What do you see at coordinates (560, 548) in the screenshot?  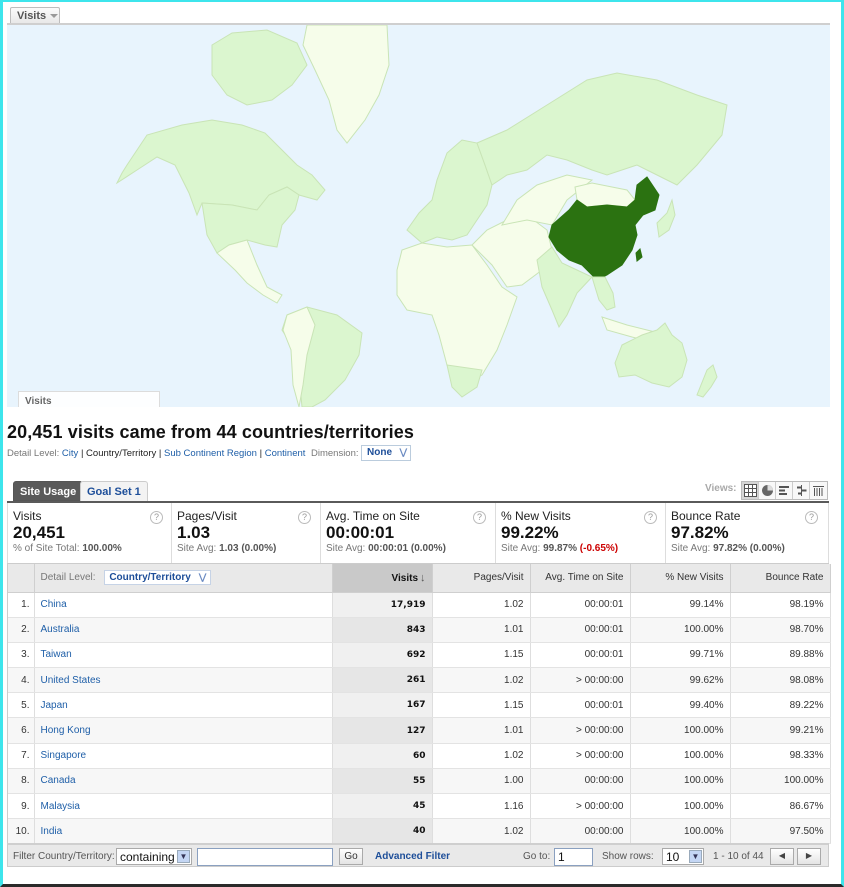 I see `sub-value: 99.87%` at bounding box center [560, 548].